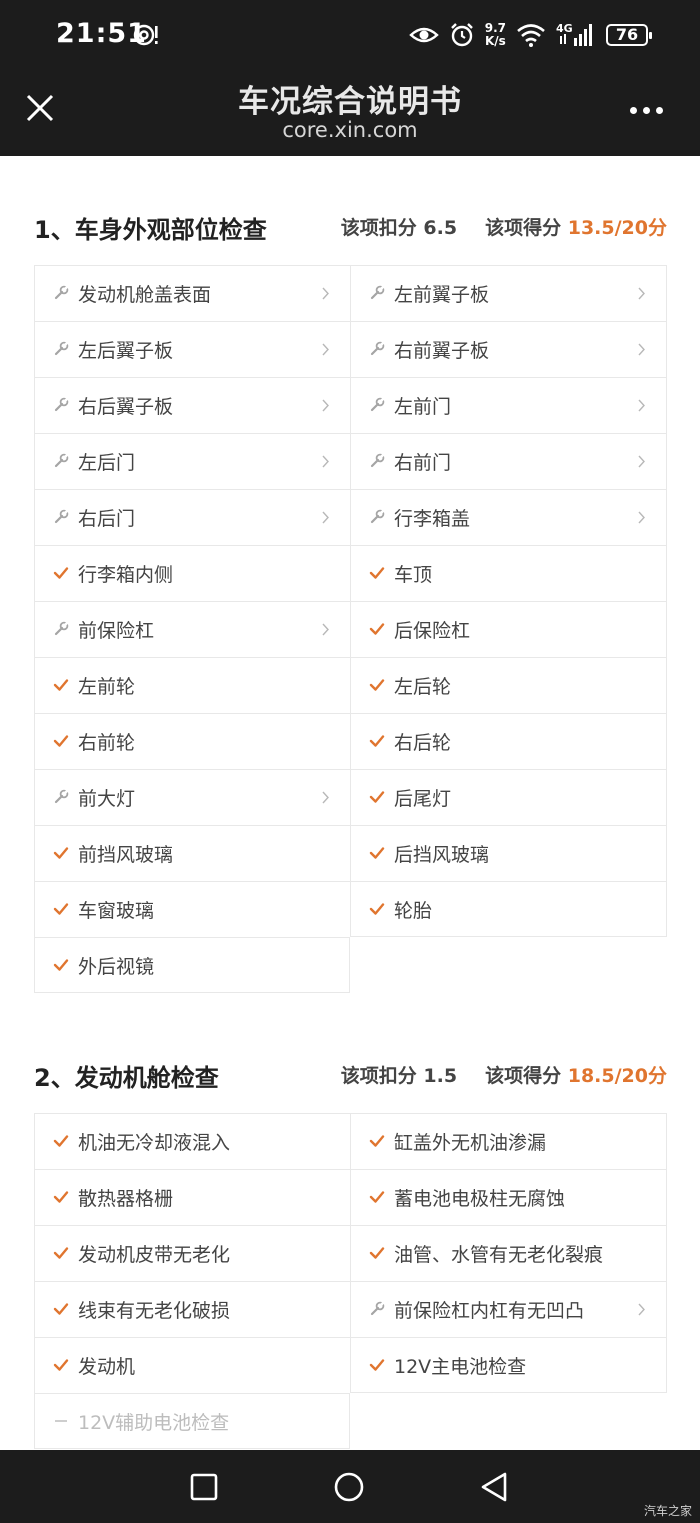 This screenshot has height=1523, width=700. What do you see at coordinates (107, 519) in the screenshot?
I see `inspection-item-label: 右后门` at bounding box center [107, 519].